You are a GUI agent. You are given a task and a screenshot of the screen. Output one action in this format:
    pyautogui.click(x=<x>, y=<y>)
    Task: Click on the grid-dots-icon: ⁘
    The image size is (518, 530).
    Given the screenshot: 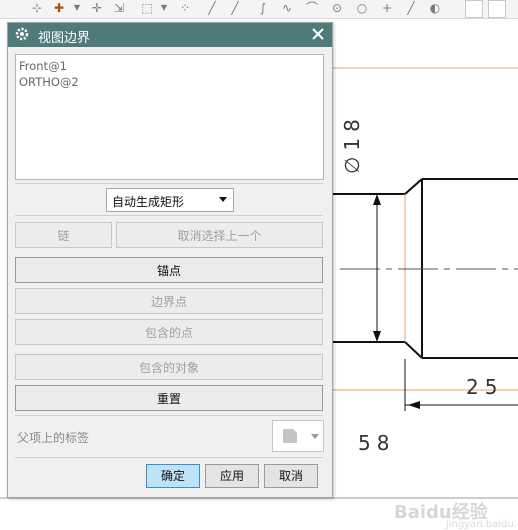 What is the action you would take?
    pyautogui.click(x=185, y=8)
    